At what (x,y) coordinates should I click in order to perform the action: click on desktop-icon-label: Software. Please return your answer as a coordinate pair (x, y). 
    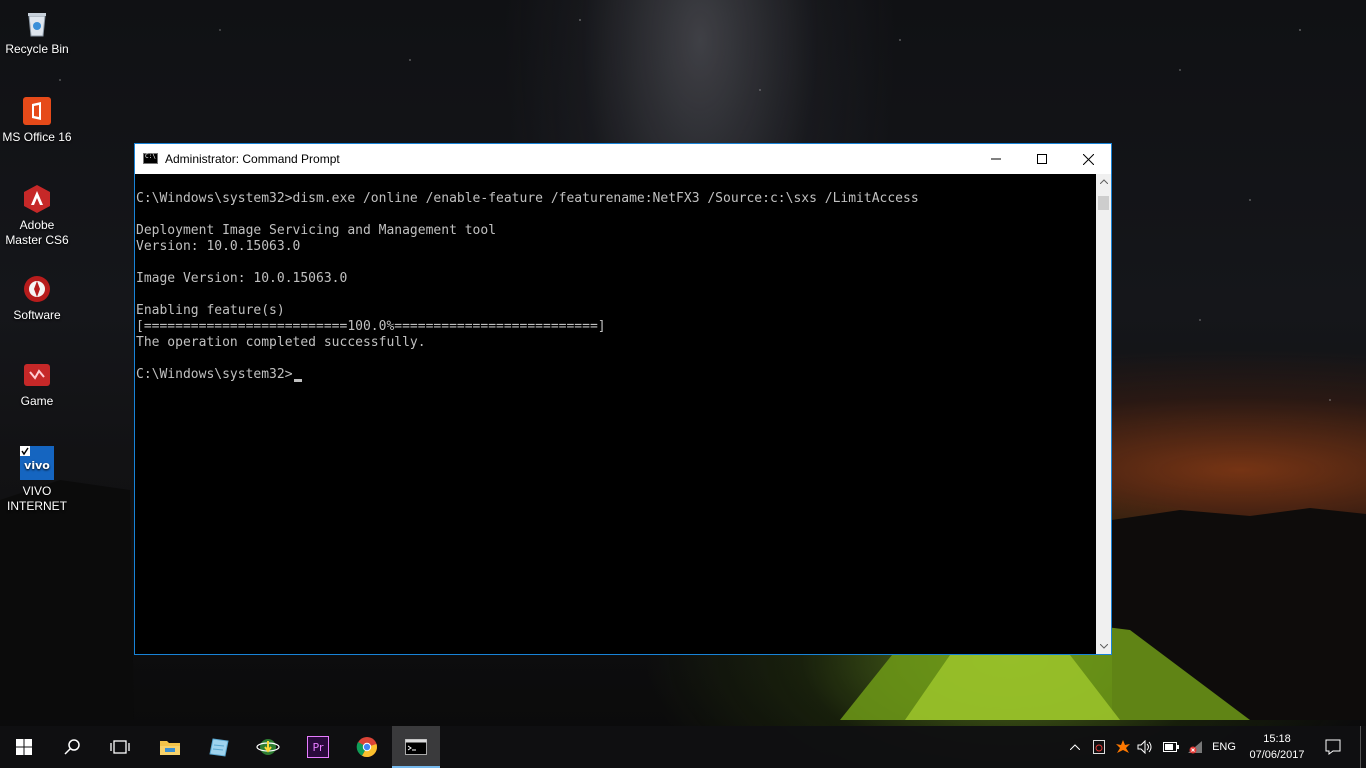
    Looking at the image, I should click on (37, 315).